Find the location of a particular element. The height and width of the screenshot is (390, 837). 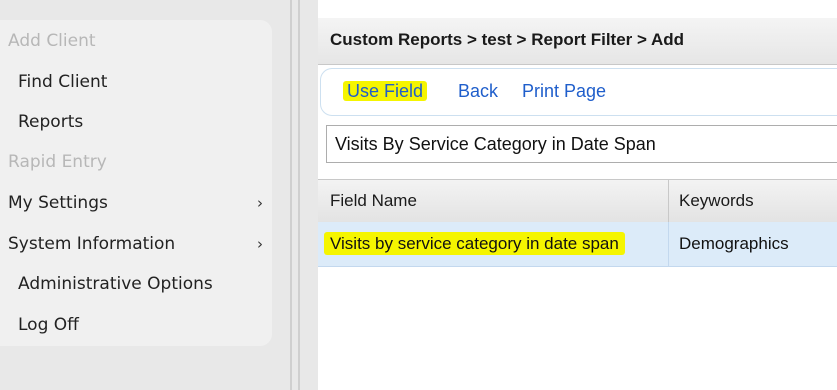

sidebar-item-log-off: Log Off is located at coordinates (48, 325).